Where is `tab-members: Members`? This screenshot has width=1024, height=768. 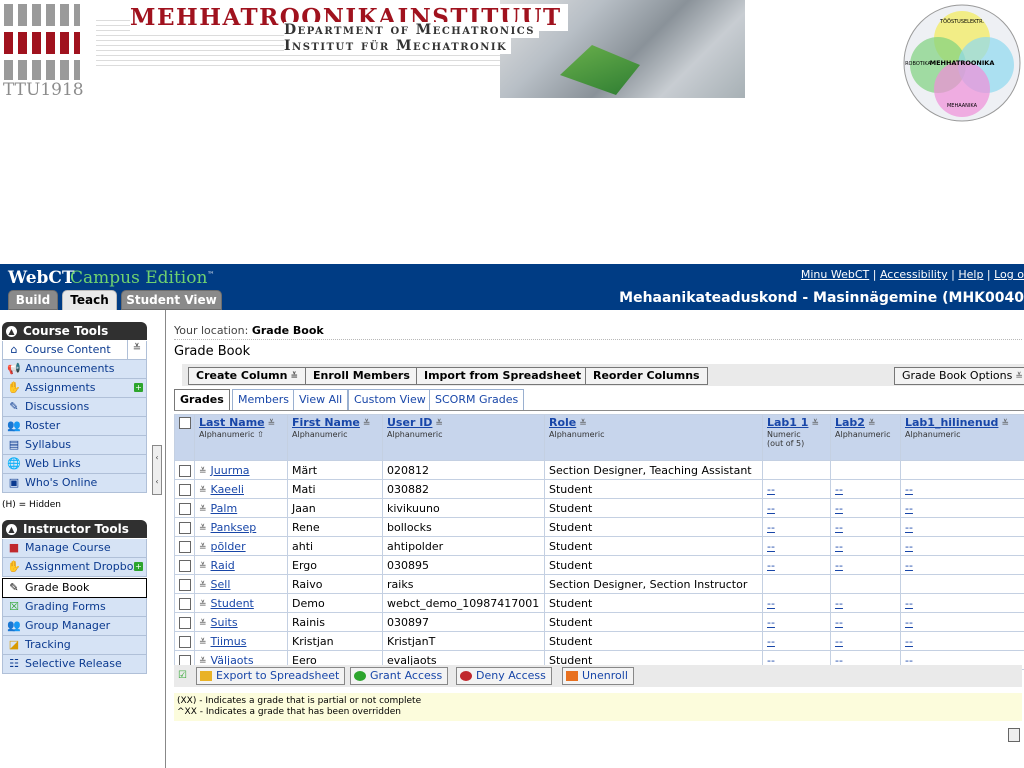
tab-members: Members is located at coordinates (263, 399).